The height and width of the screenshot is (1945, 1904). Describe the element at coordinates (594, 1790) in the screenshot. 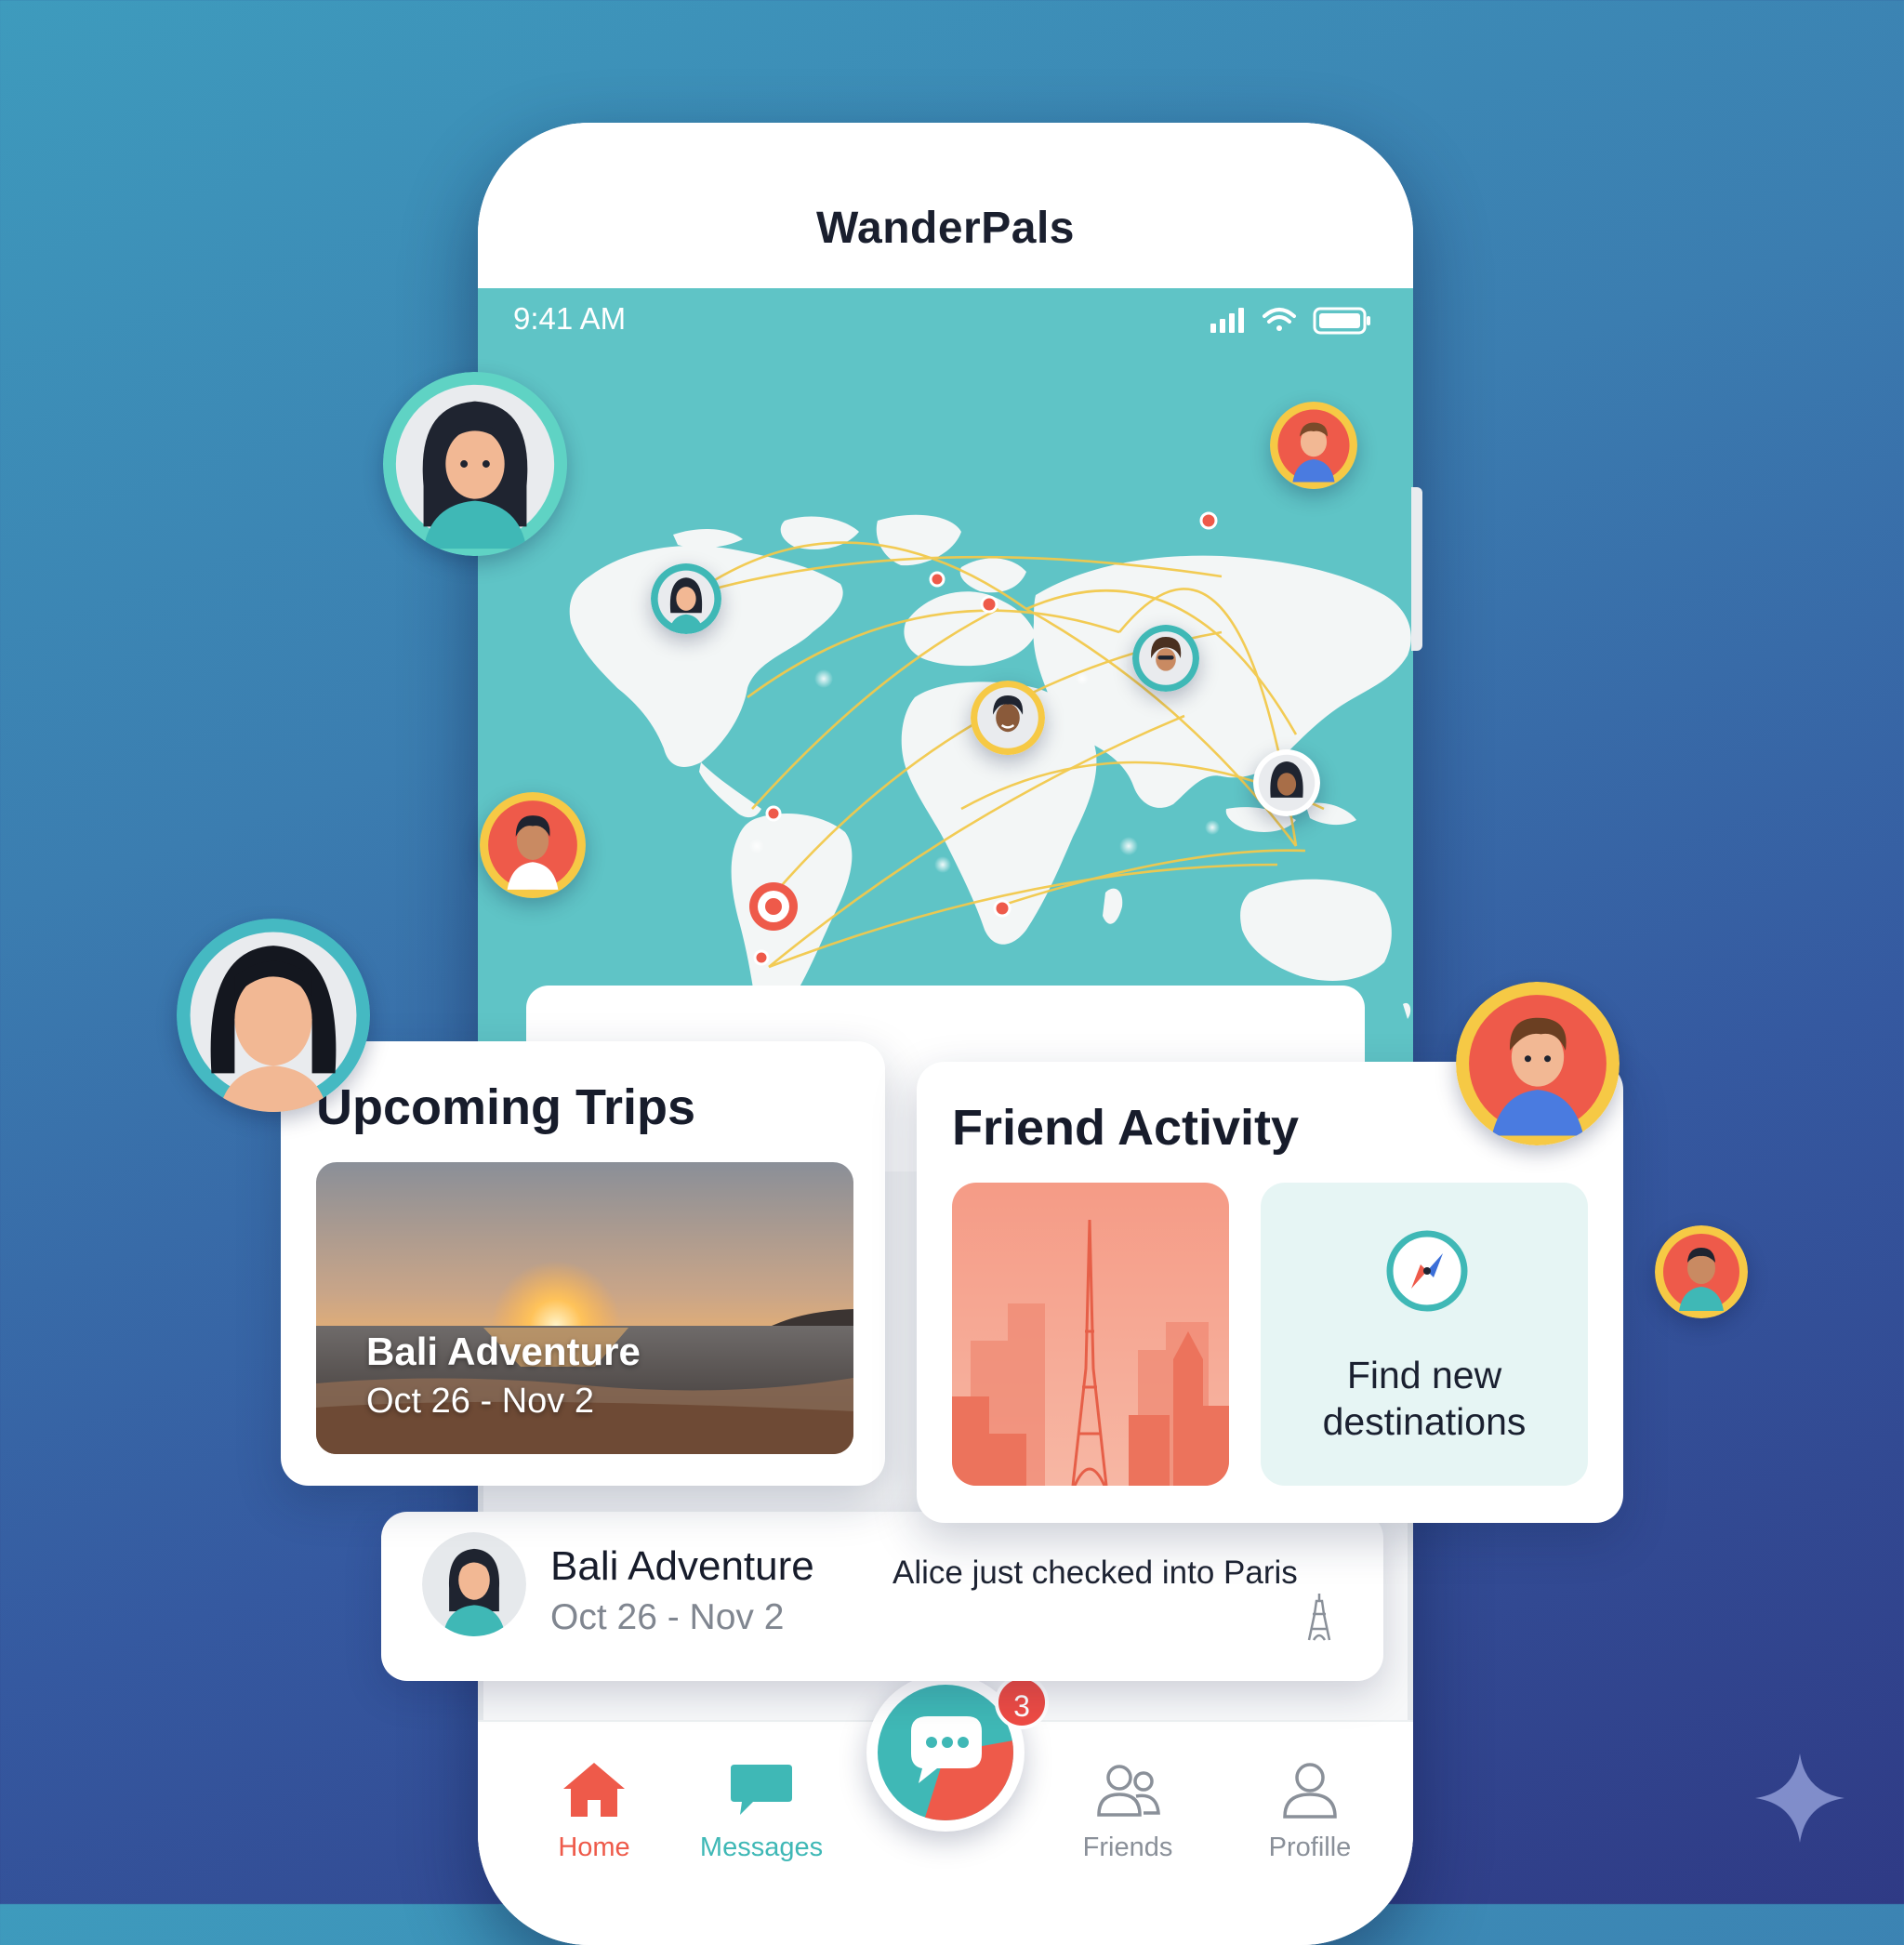

I see `home-icon` at that location.